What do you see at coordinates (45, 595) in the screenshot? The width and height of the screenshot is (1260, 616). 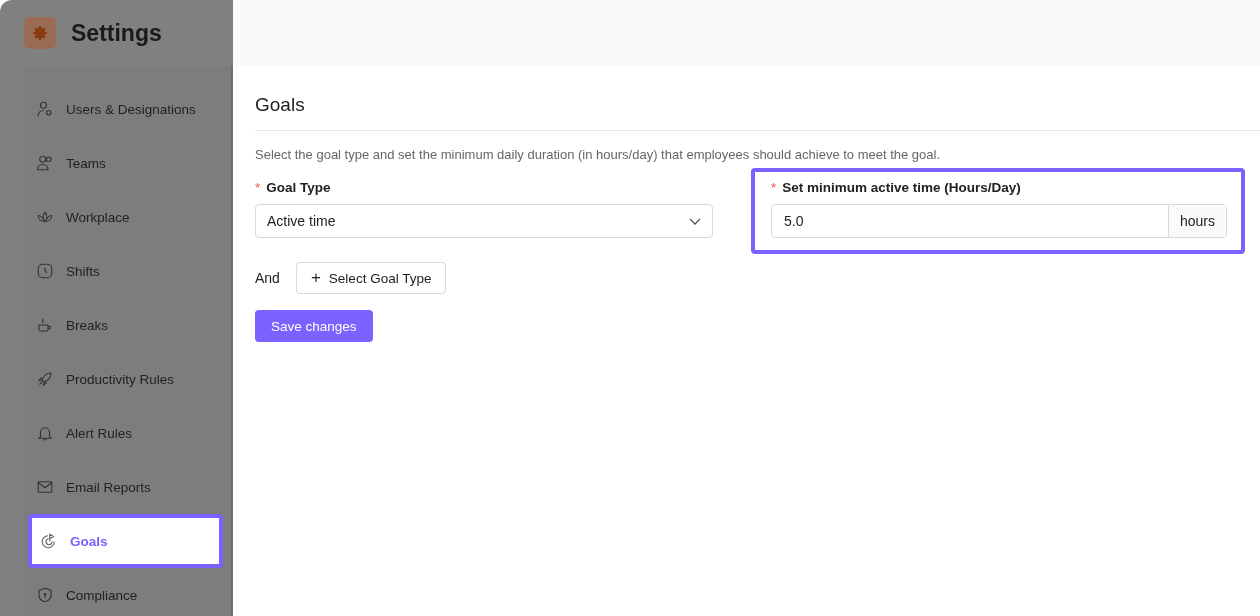 I see `shield-icon` at bounding box center [45, 595].